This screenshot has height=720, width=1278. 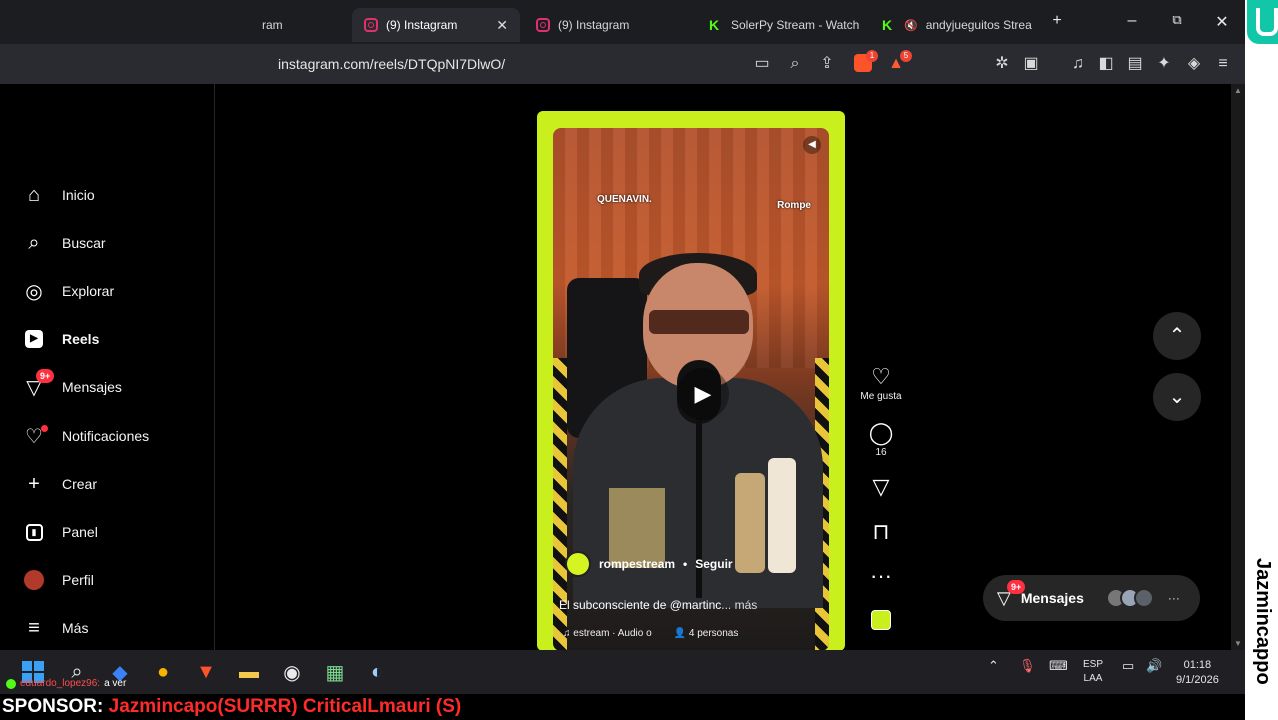 I want to click on zoom-icon: ⌕, so click(x=795, y=64).